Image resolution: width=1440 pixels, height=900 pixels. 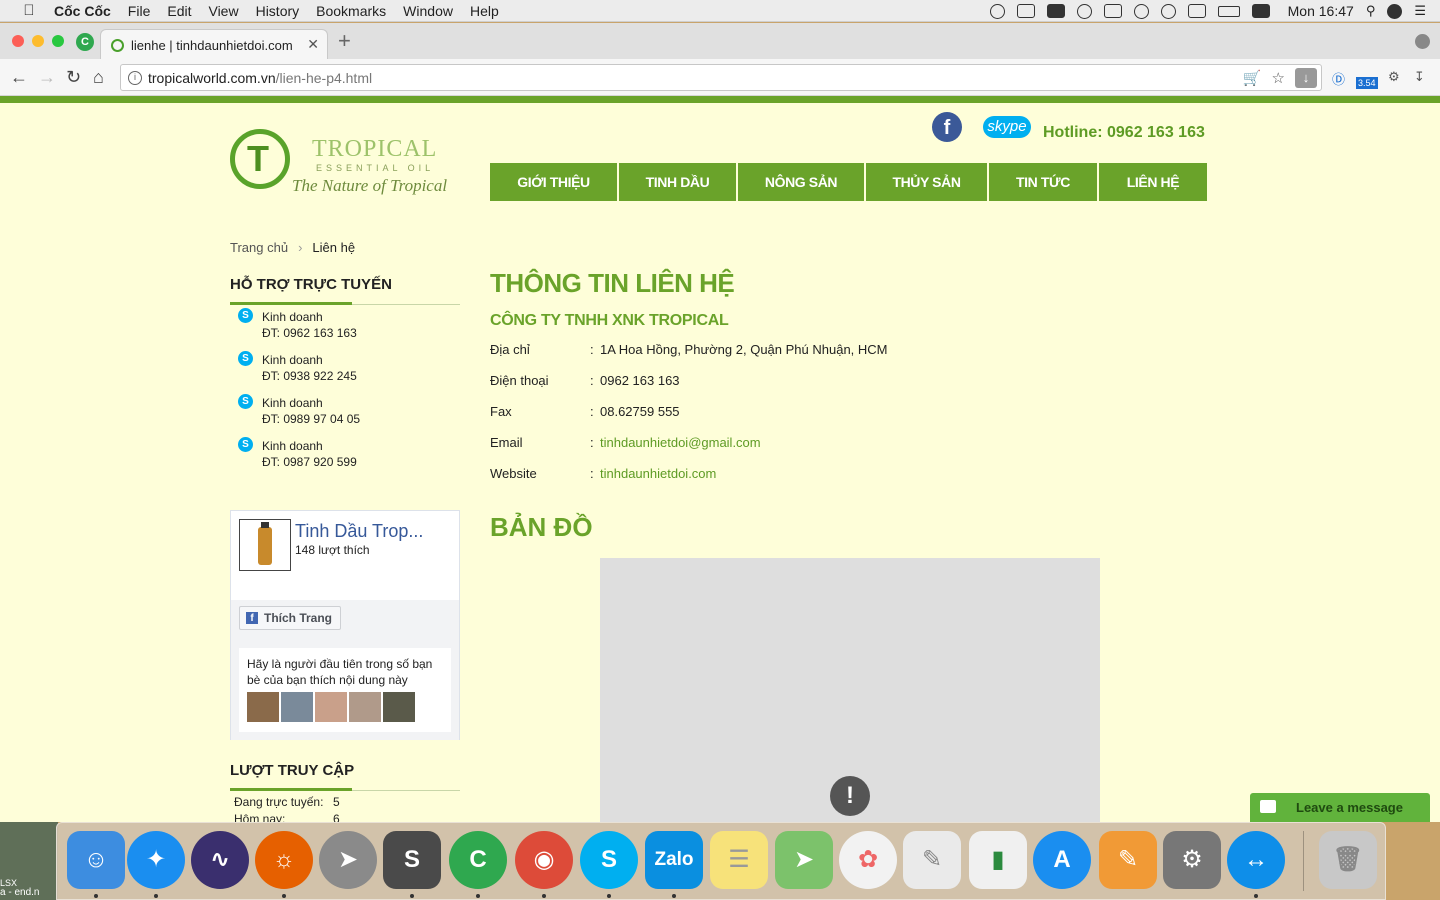 I want to click on extension-a-icon: Ⓓ, so click(x=1338, y=78).